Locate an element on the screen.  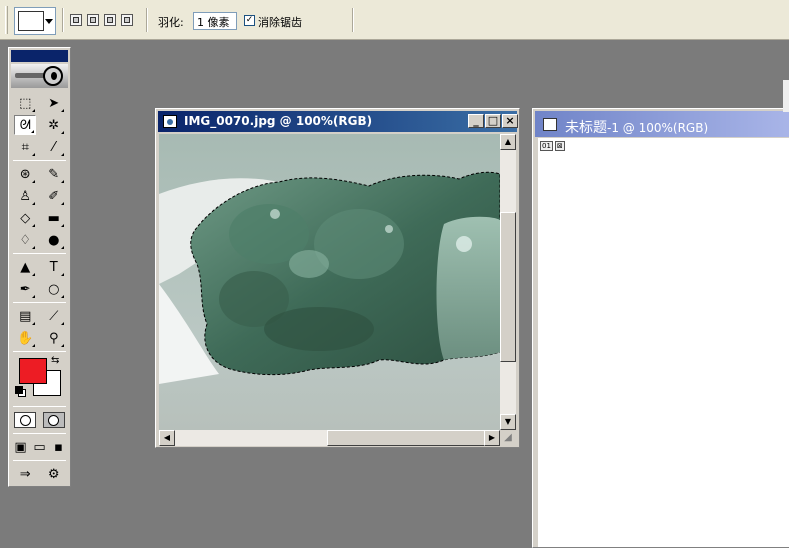
default-colors-icon is located at coordinates (19, 390).